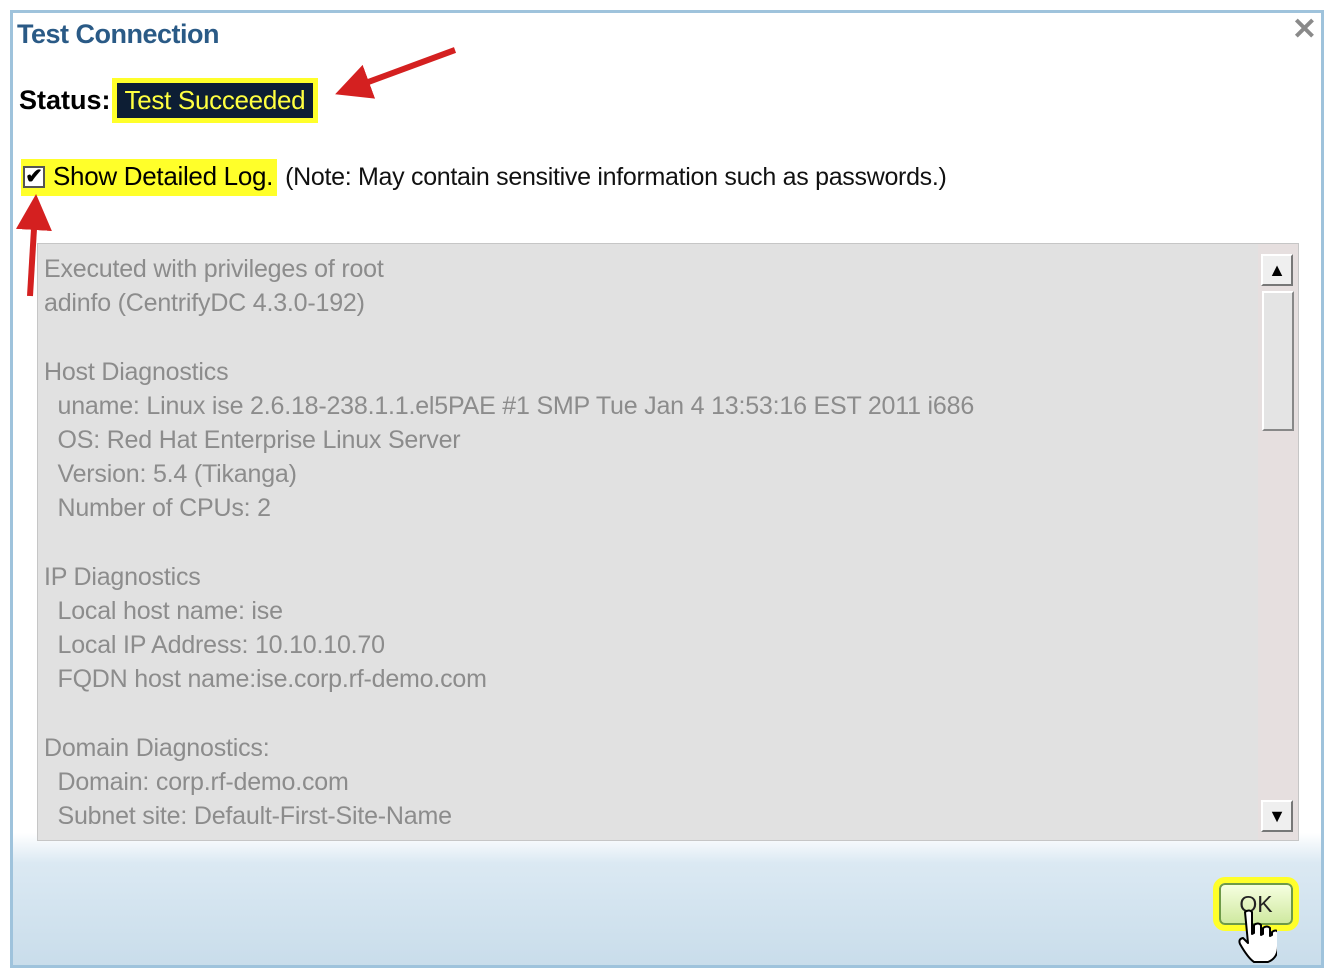 Image resolution: width=1331 pixels, height=971 pixels. Describe the element at coordinates (214, 645) in the screenshot. I see `log-line: Local IP Address: 10.10.10.70` at that location.